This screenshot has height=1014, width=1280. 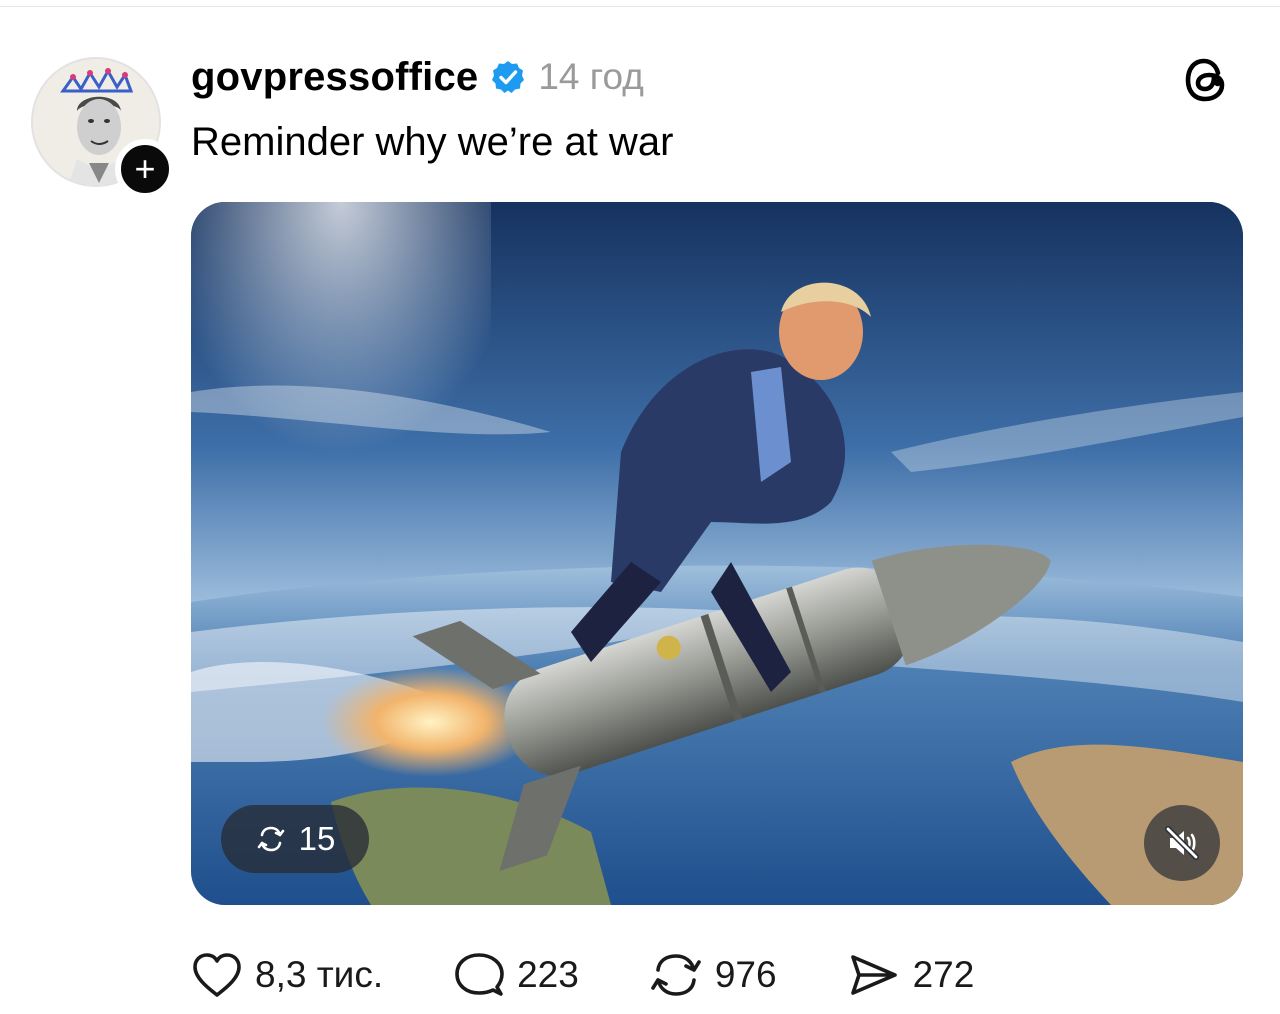 I want to click on like-button: 8,3 тис., so click(x=287, y=975).